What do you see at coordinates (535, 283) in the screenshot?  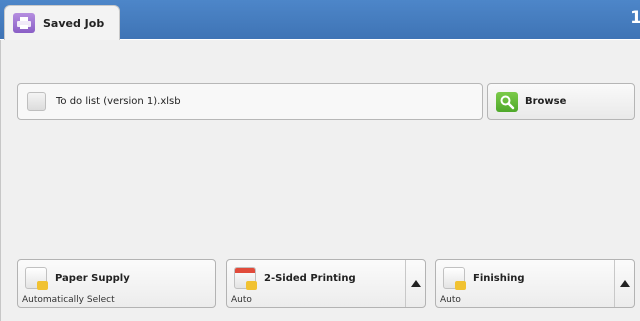 I see `finishing-button: Finishing Auto` at bounding box center [535, 283].